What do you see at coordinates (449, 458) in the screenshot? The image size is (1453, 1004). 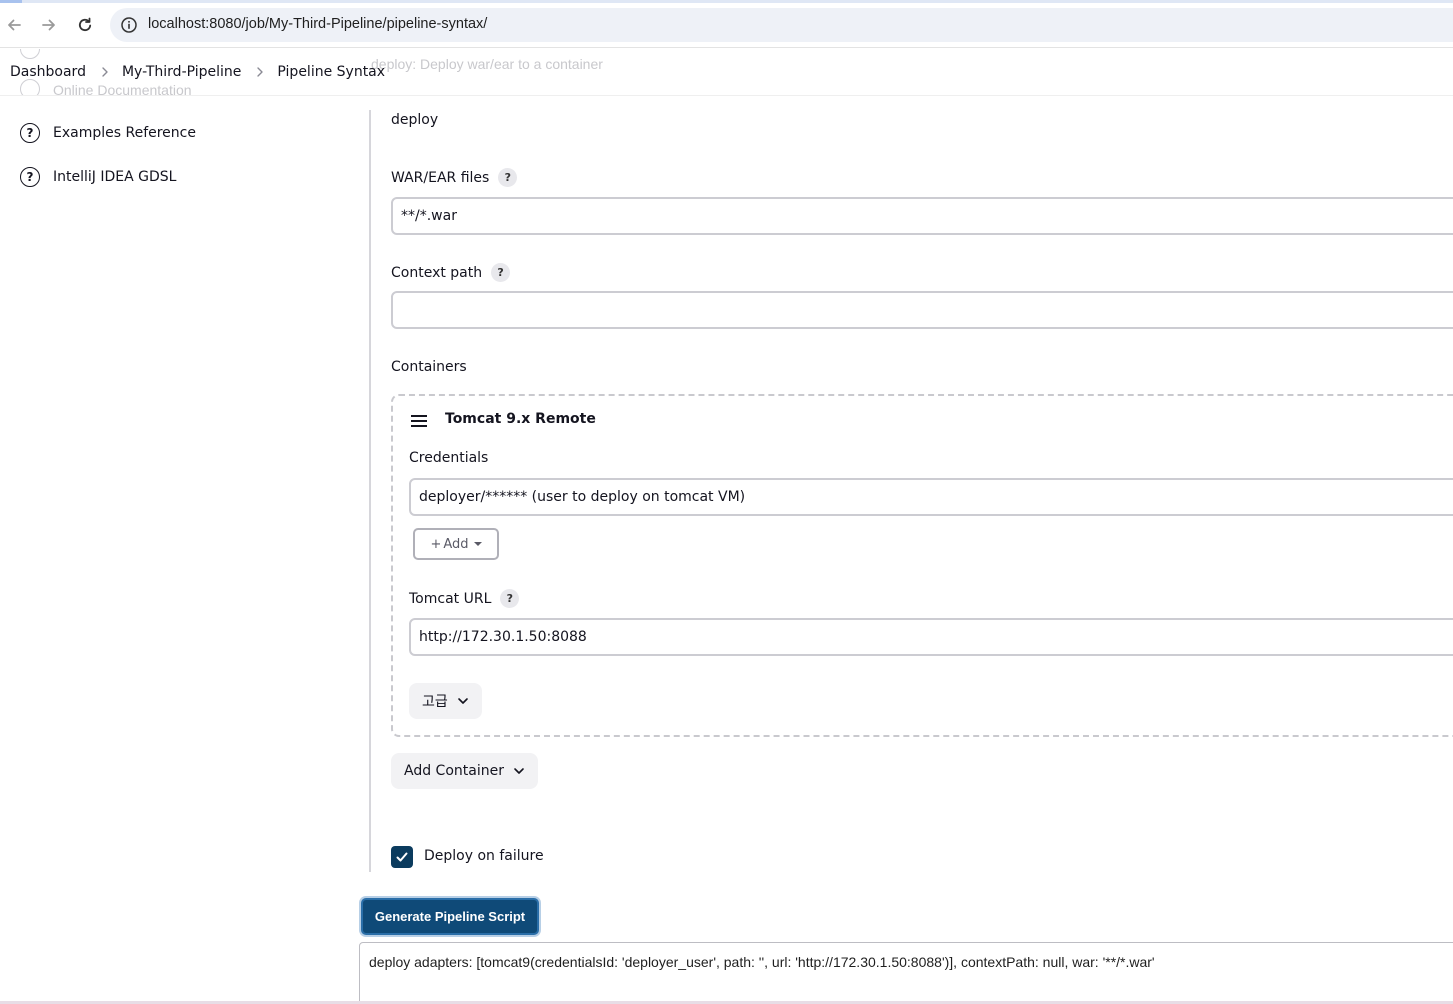 I see `credentials-label: Credentials` at bounding box center [449, 458].